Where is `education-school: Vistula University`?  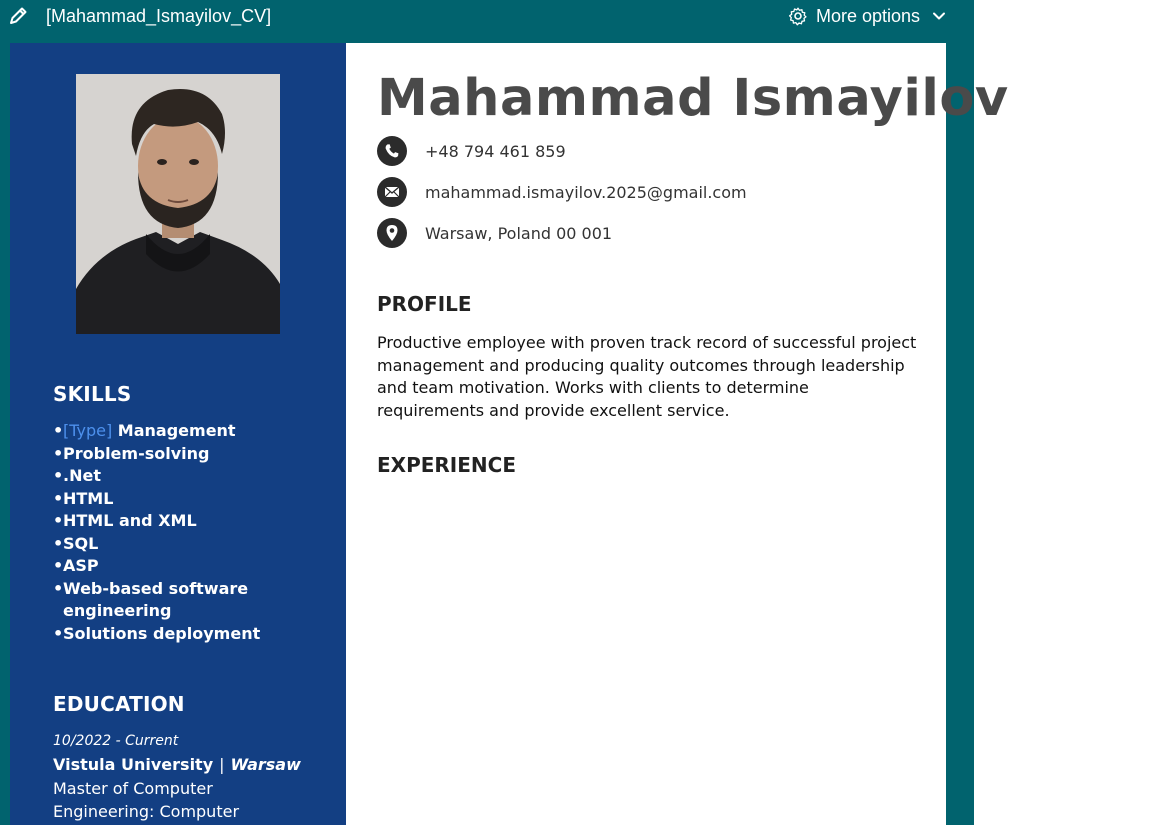 education-school: Vistula University is located at coordinates (133, 764).